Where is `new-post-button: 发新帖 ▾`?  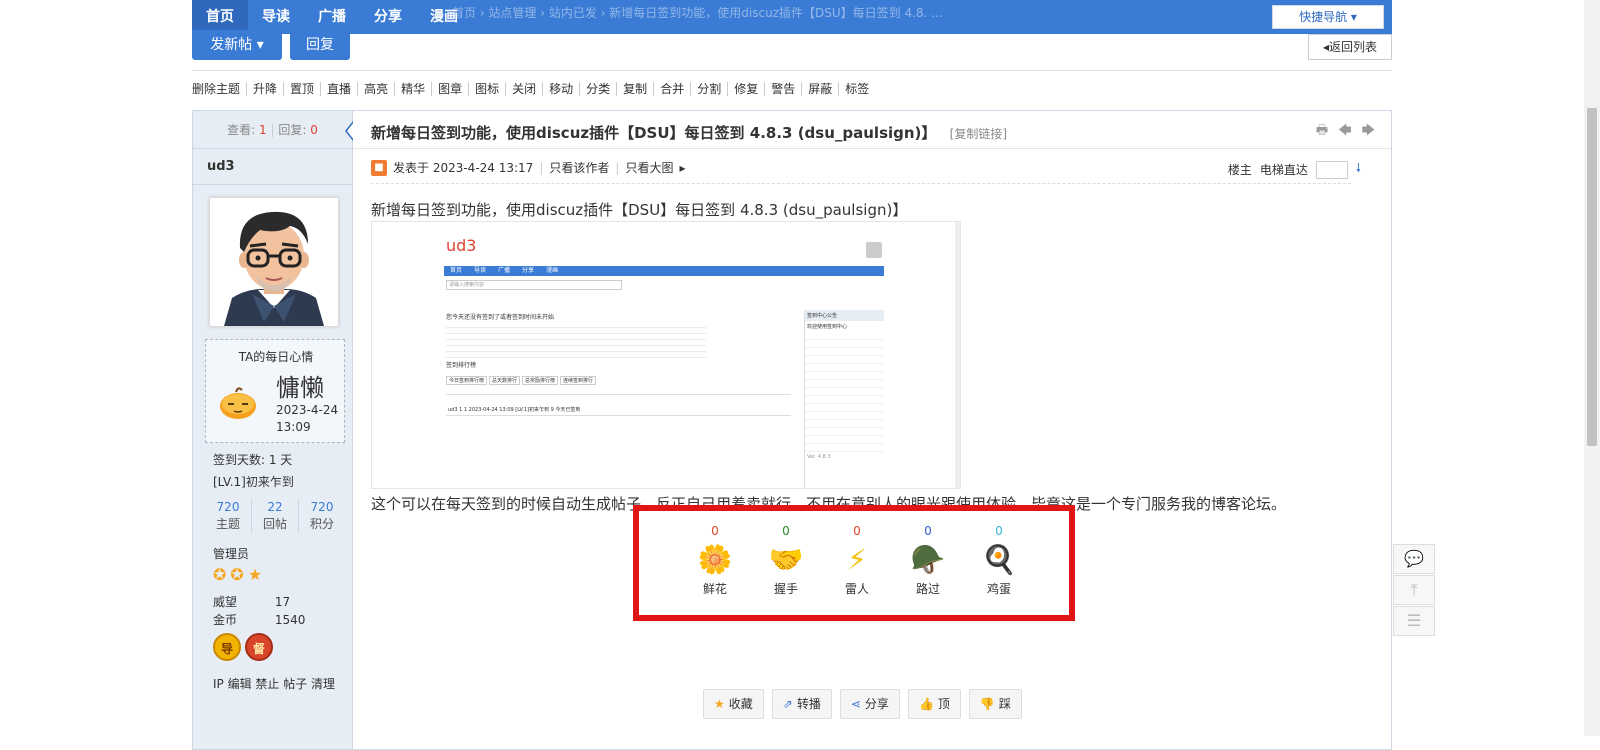
new-post-button: 发新帖 ▾ is located at coordinates (237, 45).